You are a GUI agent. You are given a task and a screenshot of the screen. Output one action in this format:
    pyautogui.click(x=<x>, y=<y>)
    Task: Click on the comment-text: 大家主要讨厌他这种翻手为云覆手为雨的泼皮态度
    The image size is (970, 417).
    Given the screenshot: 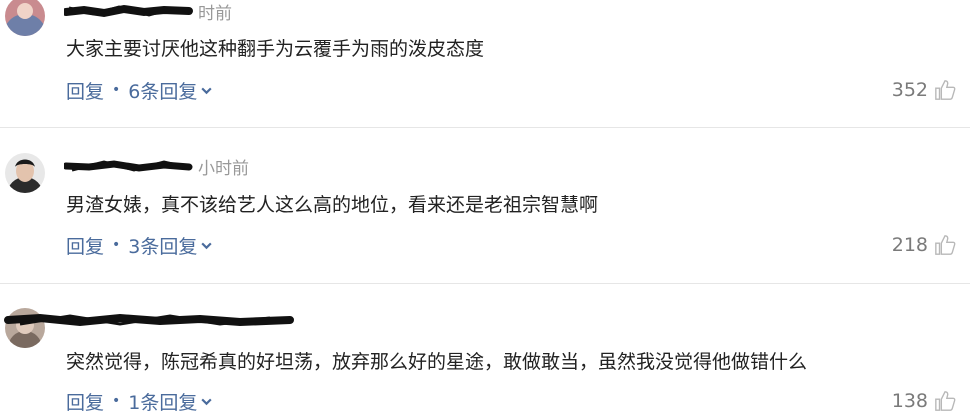 What is the action you would take?
    pyautogui.click(x=275, y=49)
    